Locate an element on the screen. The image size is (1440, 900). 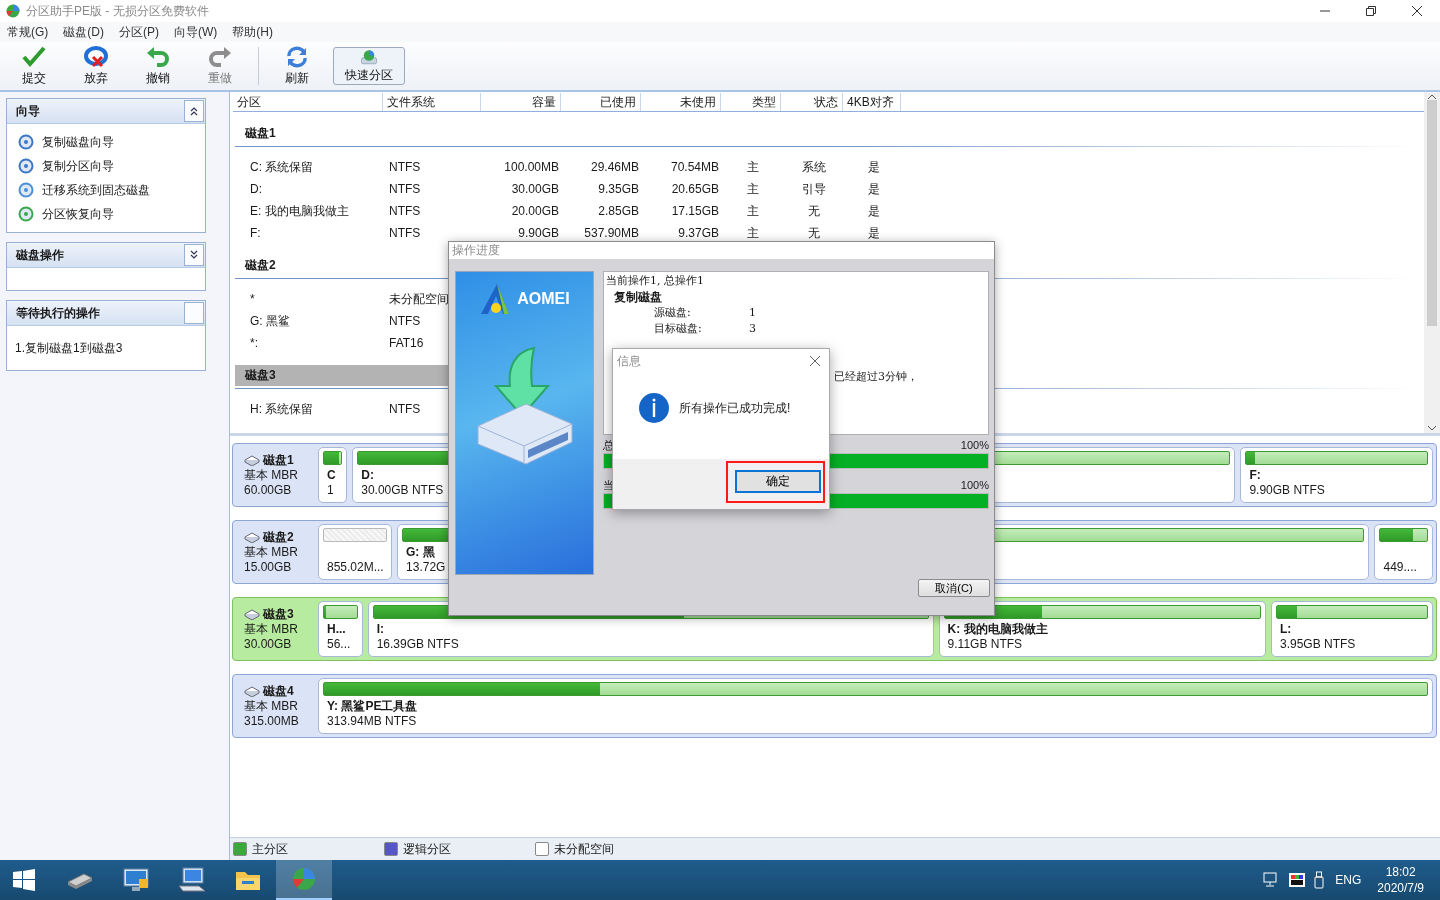
partition-size: 3.95GB NTFS is located at coordinates (1318, 644).